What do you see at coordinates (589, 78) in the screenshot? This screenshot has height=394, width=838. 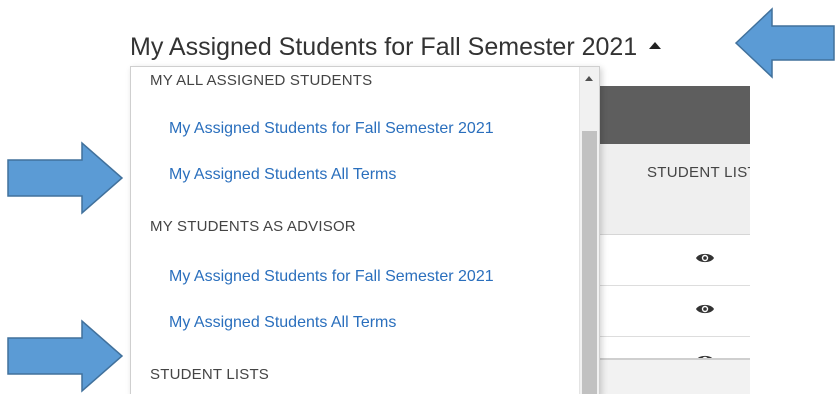 I see `scroll-up-arrow-icon` at bounding box center [589, 78].